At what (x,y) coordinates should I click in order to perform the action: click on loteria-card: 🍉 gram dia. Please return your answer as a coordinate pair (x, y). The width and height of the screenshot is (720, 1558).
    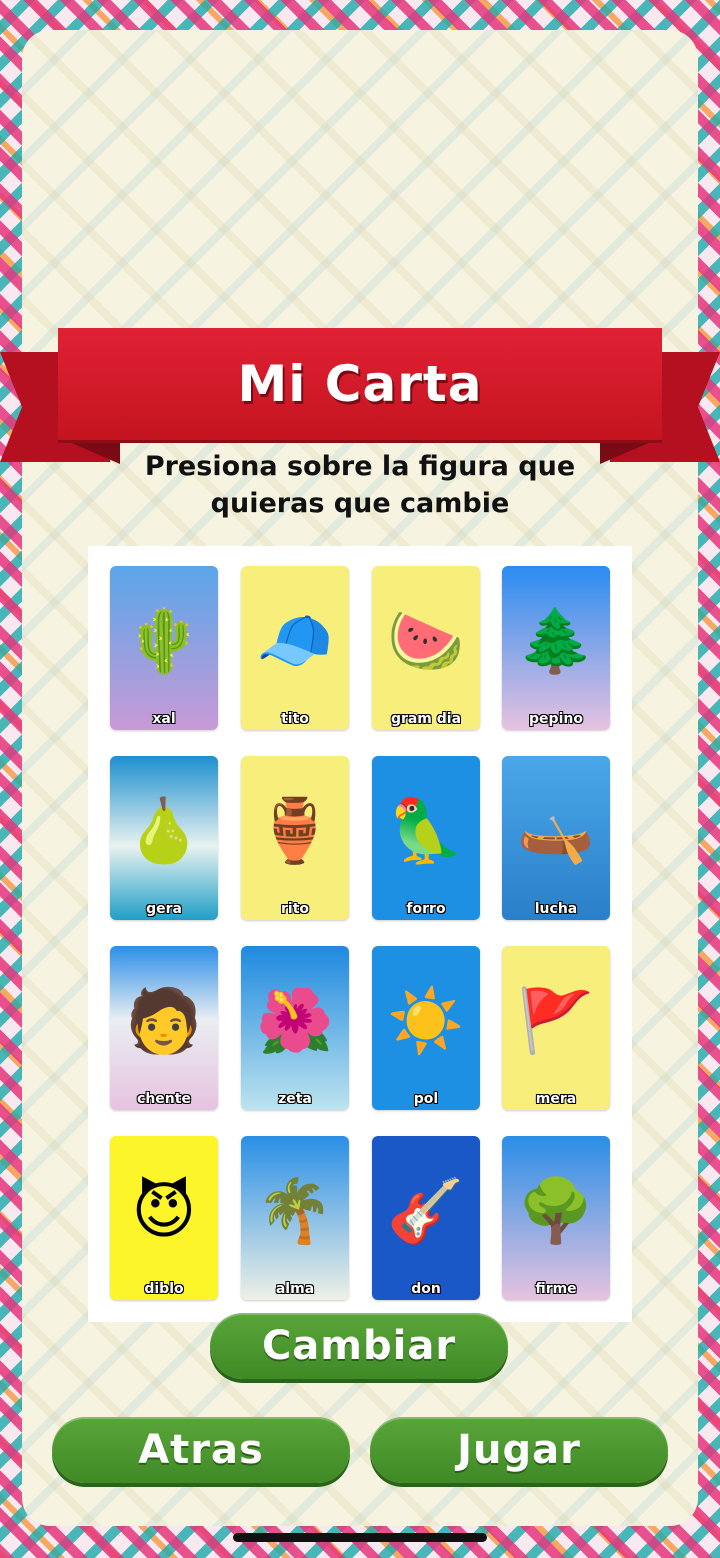
    Looking at the image, I should click on (426, 648).